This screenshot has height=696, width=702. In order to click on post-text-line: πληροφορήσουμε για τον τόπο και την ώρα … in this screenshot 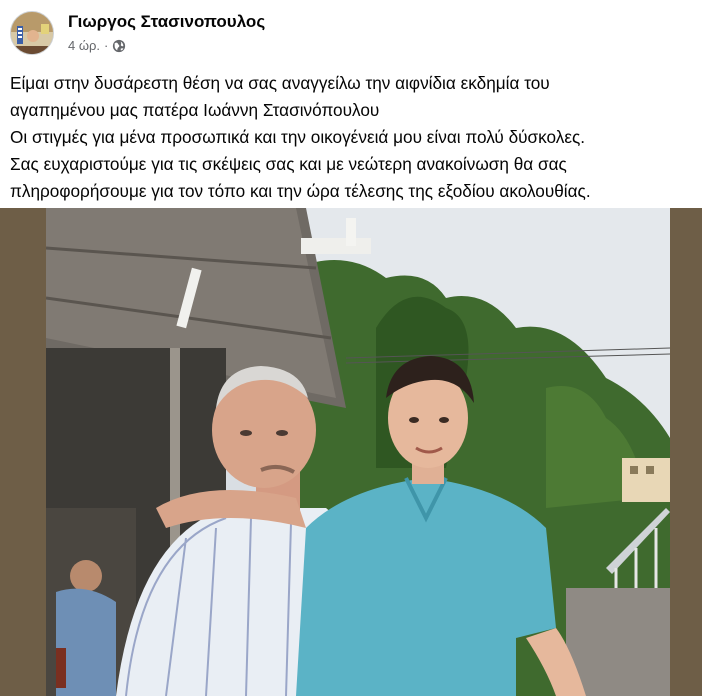, I will do `click(300, 191)`.